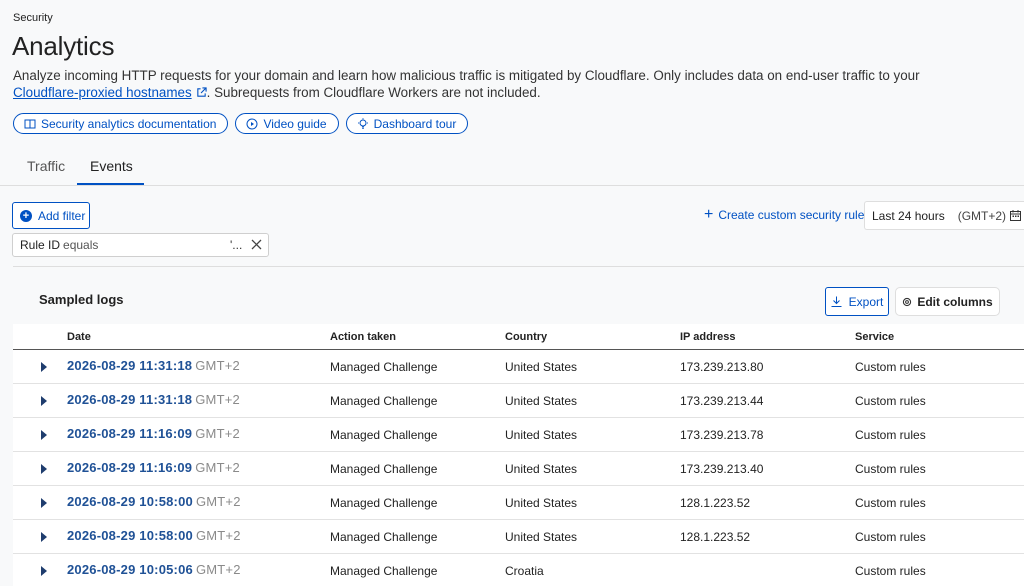 The width and height of the screenshot is (1024, 586). I want to click on row-country: Croatia, so click(524, 571).